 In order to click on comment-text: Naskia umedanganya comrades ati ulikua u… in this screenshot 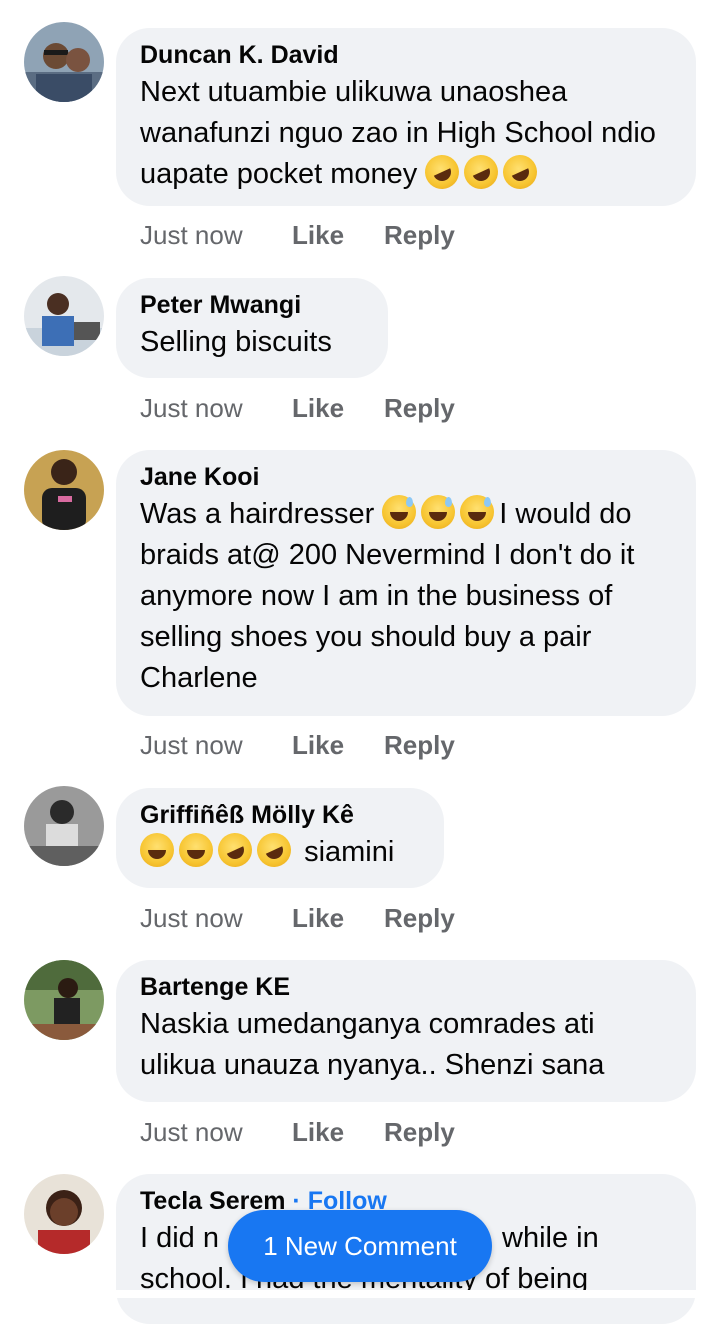, I will do `click(372, 1044)`.